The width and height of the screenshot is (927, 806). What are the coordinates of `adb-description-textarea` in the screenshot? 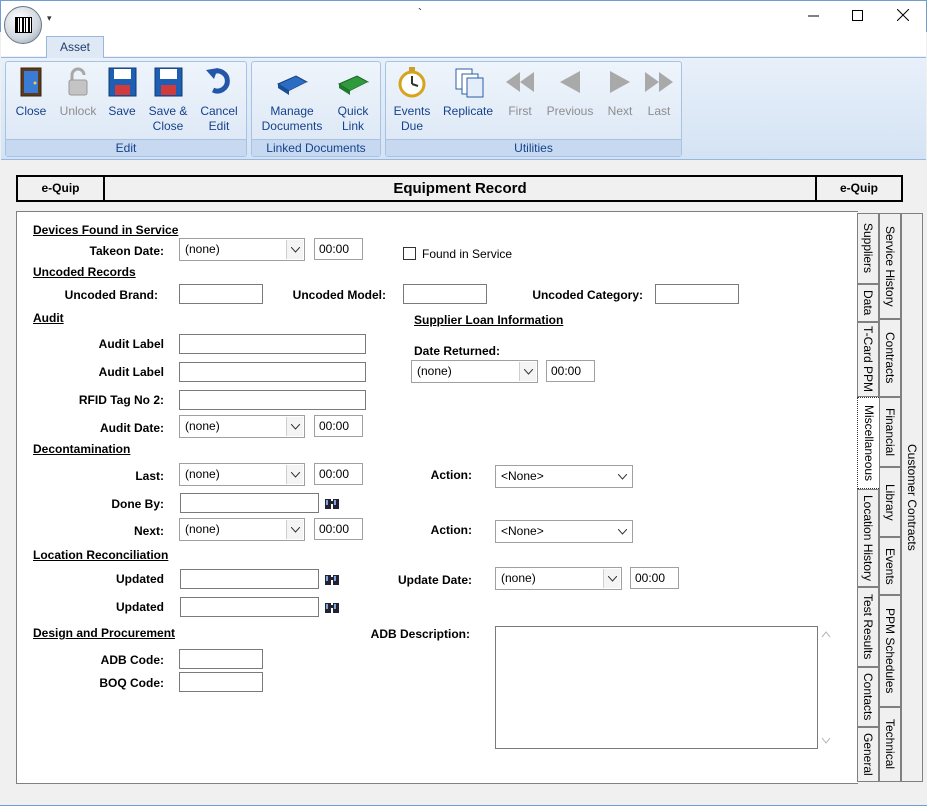 It's located at (656, 687).